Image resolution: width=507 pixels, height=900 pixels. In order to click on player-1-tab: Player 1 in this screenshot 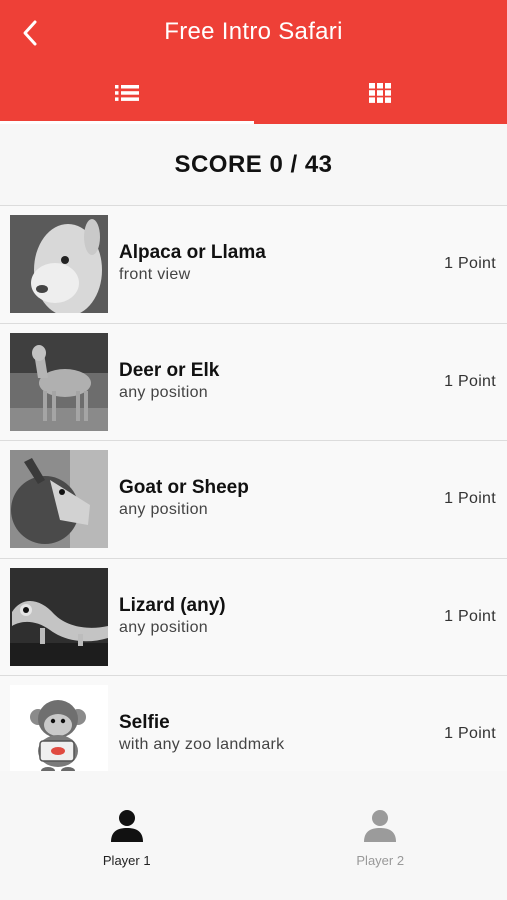, I will do `click(127, 835)`.